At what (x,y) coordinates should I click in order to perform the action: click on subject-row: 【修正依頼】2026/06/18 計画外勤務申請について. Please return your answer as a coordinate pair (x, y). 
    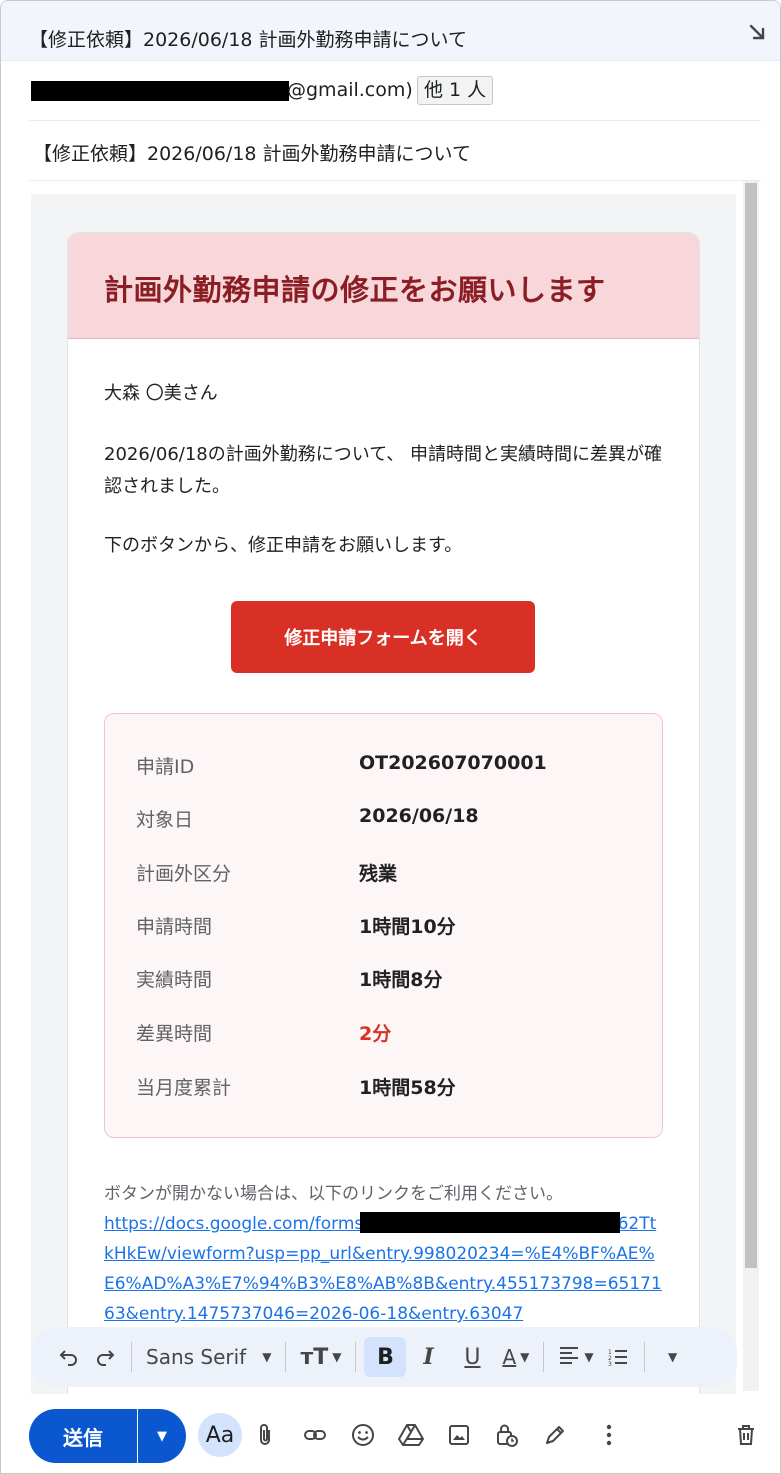
    Looking at the image, I should click on (395, 151).